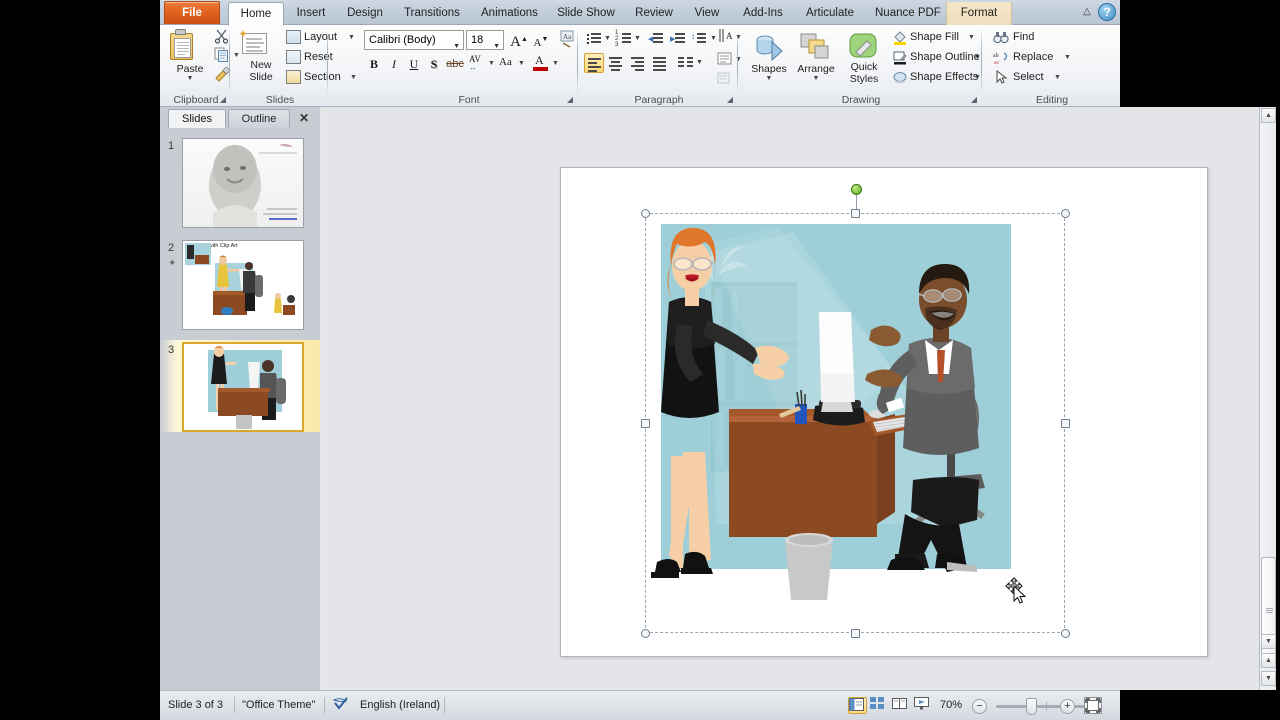 This screenshot has width=1280, height=720. What do you see at coordinates (374, 64) in the screenshot?
I see `bold-button: B` at bounding box center [374, 64].